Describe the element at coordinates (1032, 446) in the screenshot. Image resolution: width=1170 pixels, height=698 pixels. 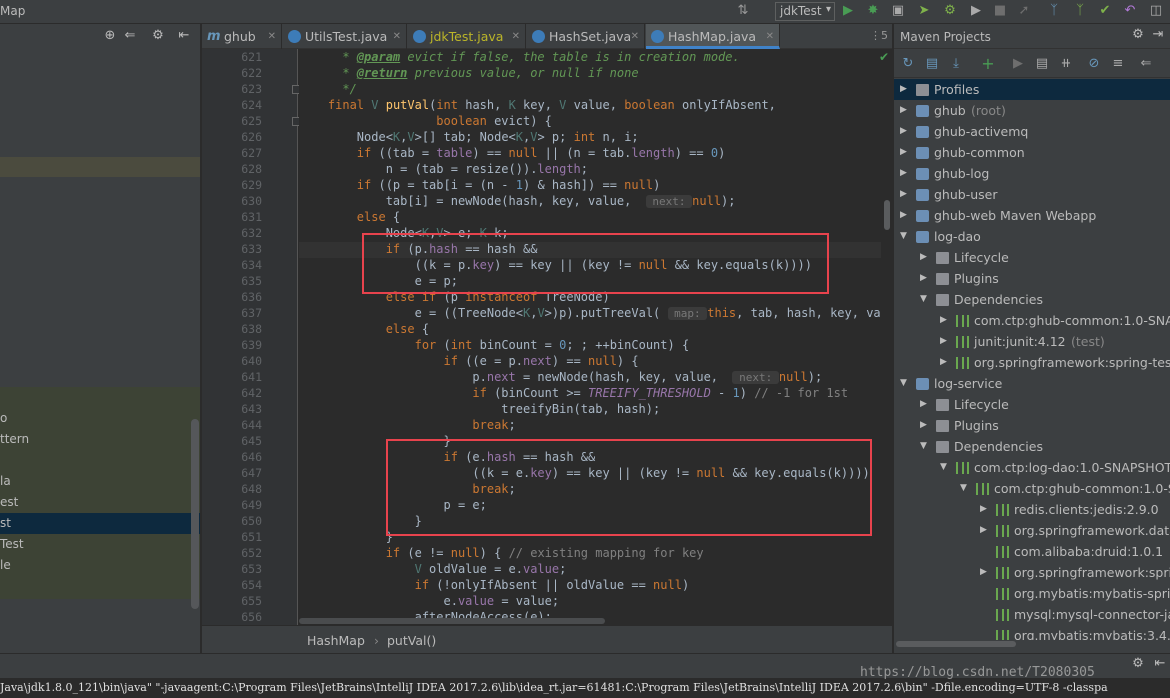
I see `maven-tree-item: ▼ Dependencies` at that location.